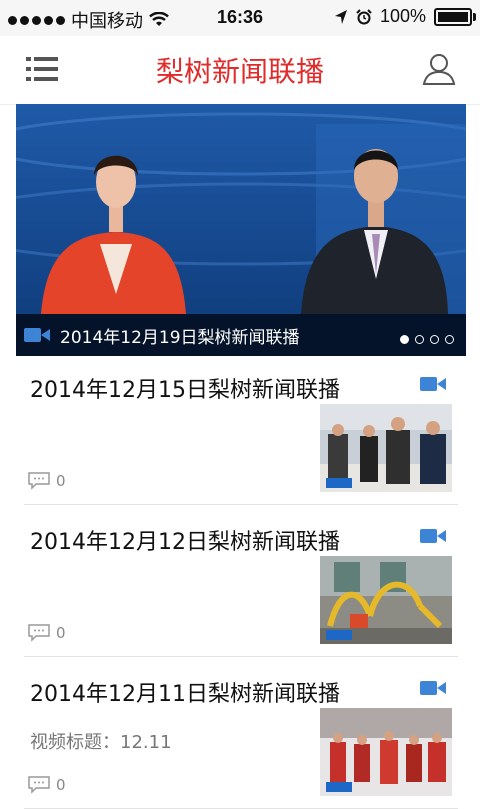 This screenshot has width=480, height=809. I want to click on nav-bar: 梨树新闻联播, so click(240, 70).